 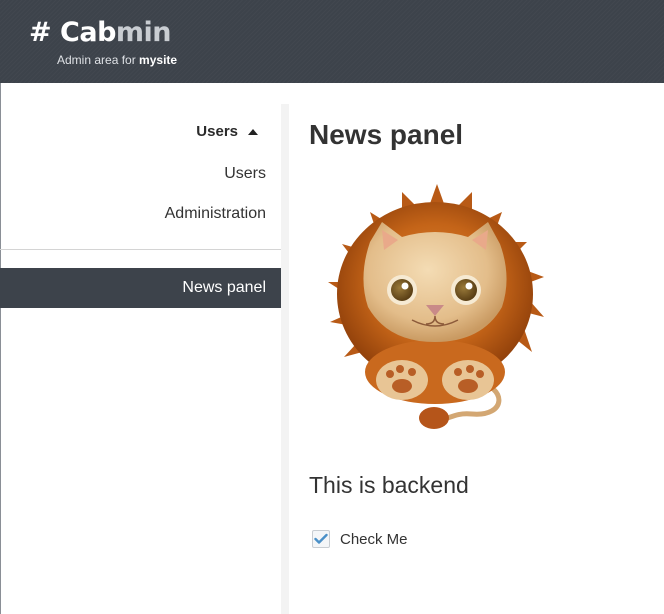 I want to click on sidebar-group-users: Users, so click(x=227, y=131).